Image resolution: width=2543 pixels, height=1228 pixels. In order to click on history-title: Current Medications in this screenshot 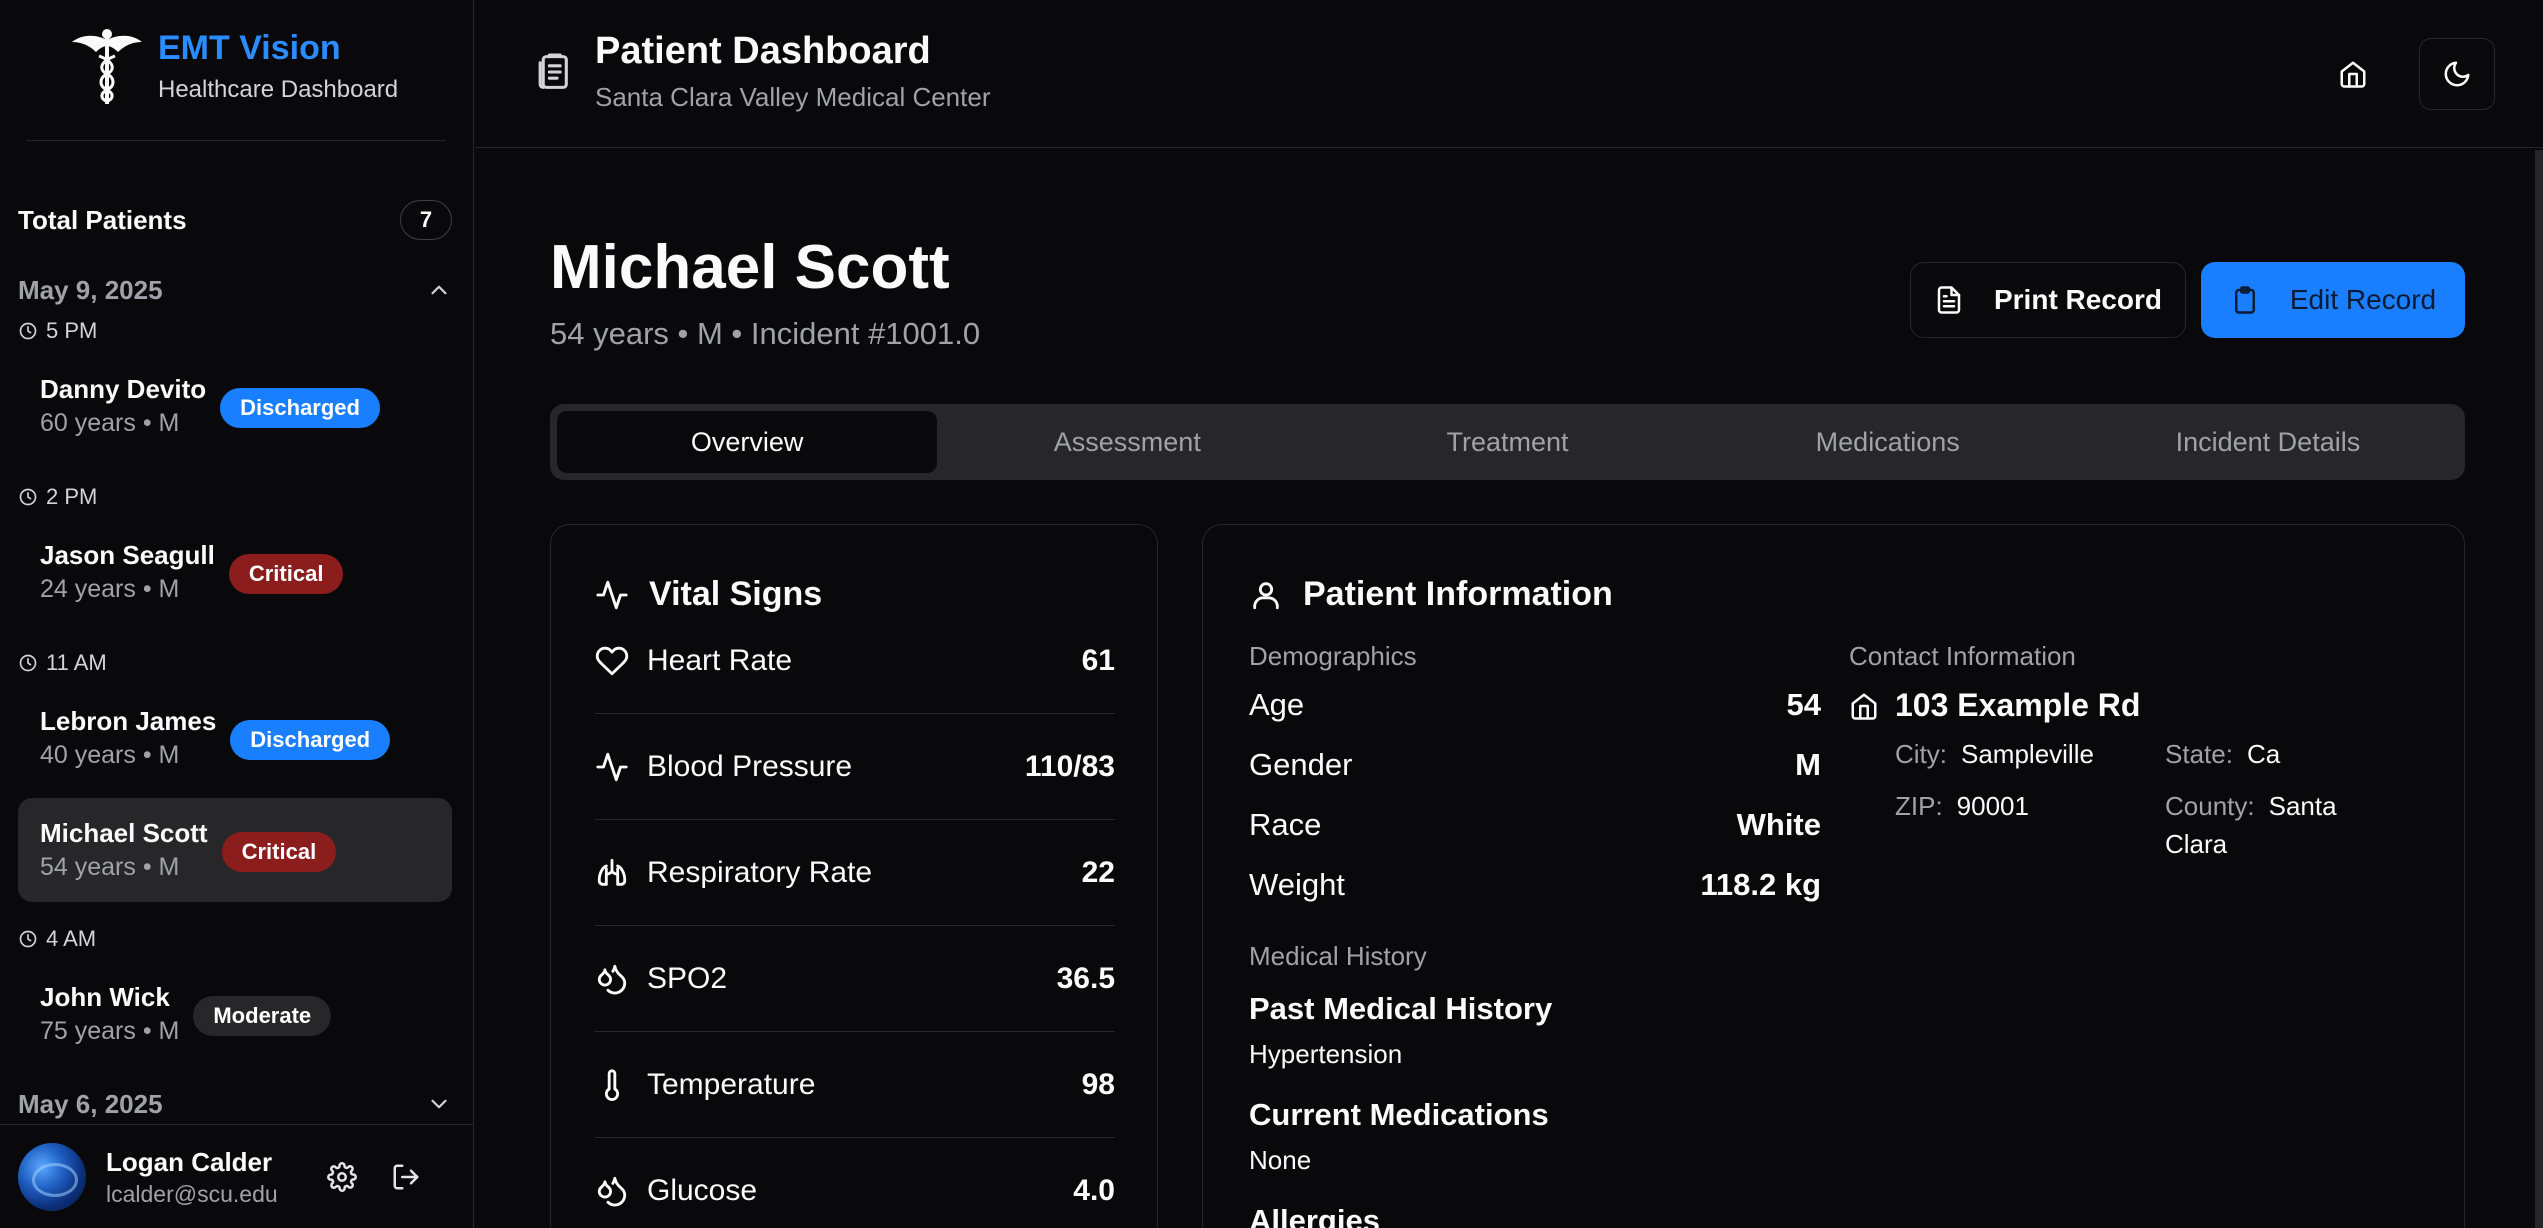, I will do `click(1399, 1114)`.